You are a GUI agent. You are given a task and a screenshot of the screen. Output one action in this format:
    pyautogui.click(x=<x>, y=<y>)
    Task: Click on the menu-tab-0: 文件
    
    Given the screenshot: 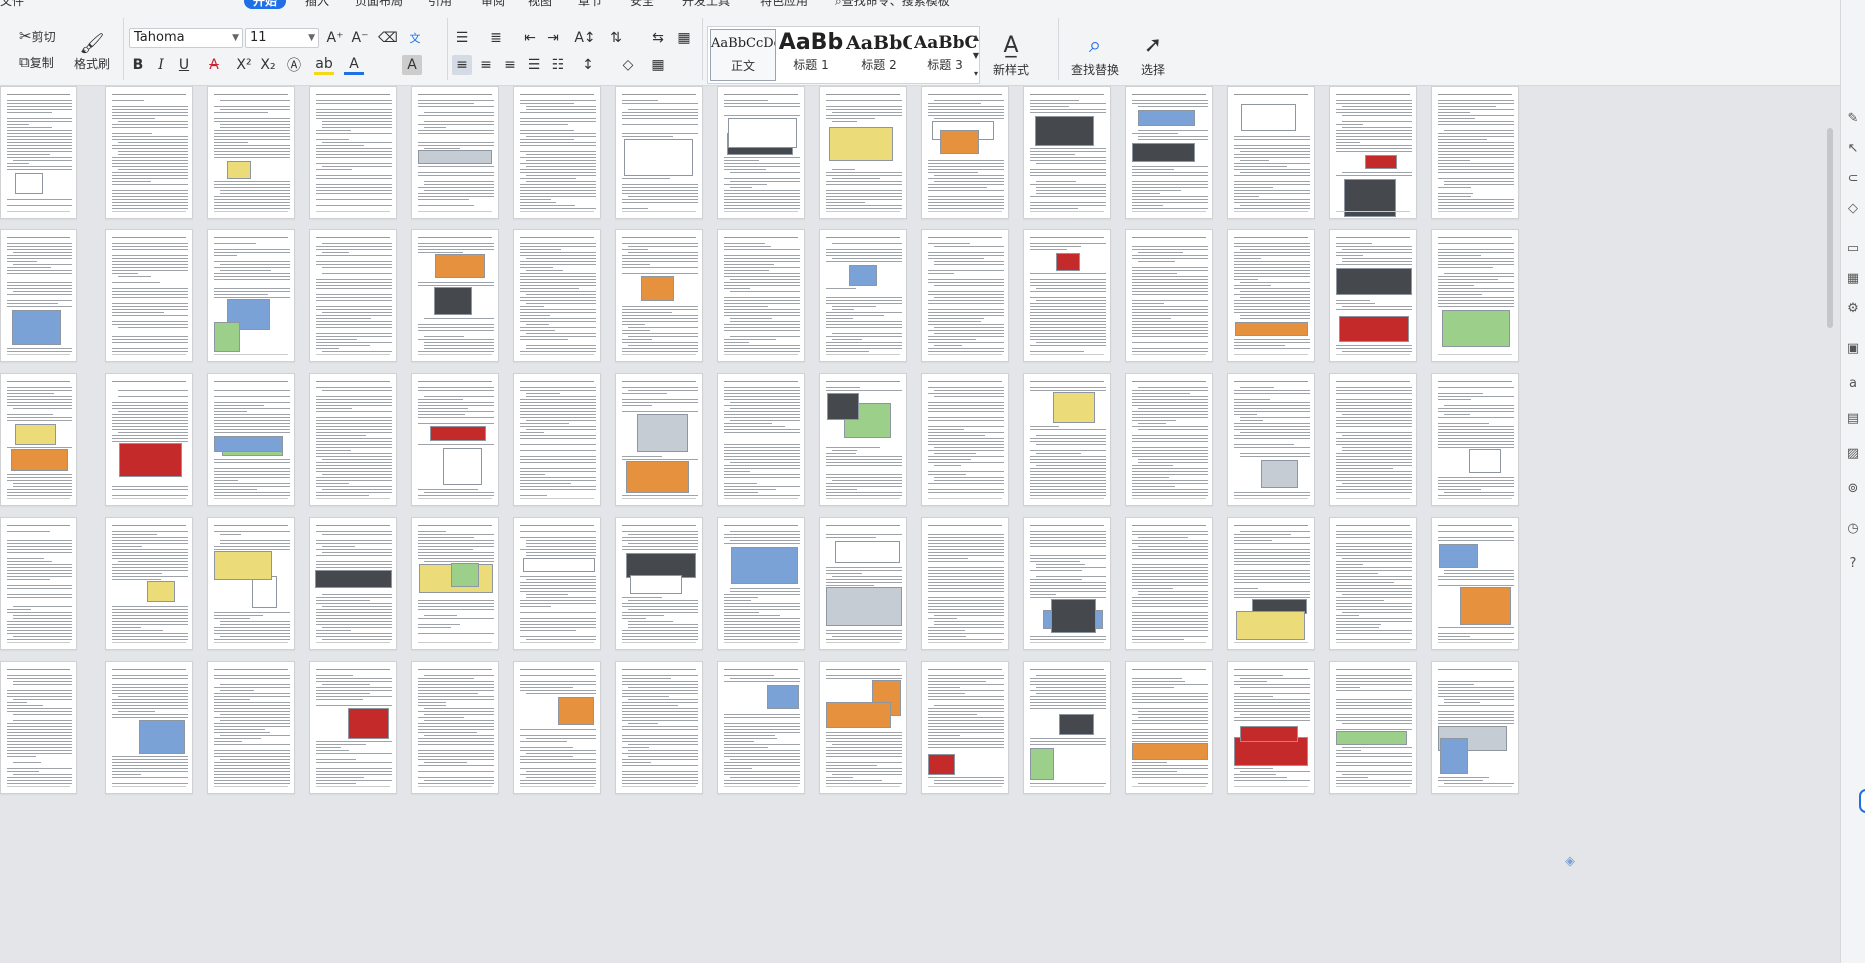 What is the action you would take?
    pyautogui.click(x=12, y=4)
    